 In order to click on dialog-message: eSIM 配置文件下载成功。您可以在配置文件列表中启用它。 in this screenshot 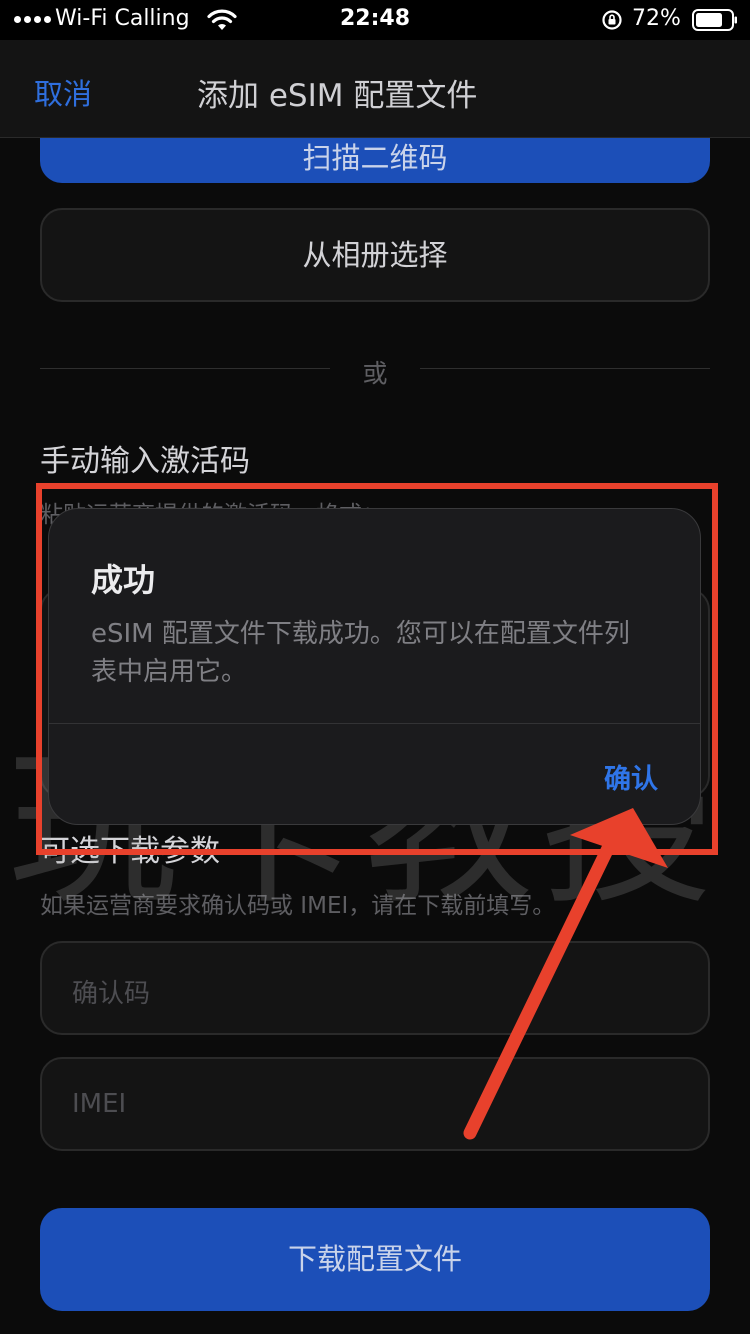, I will do `click(360, 653)`.